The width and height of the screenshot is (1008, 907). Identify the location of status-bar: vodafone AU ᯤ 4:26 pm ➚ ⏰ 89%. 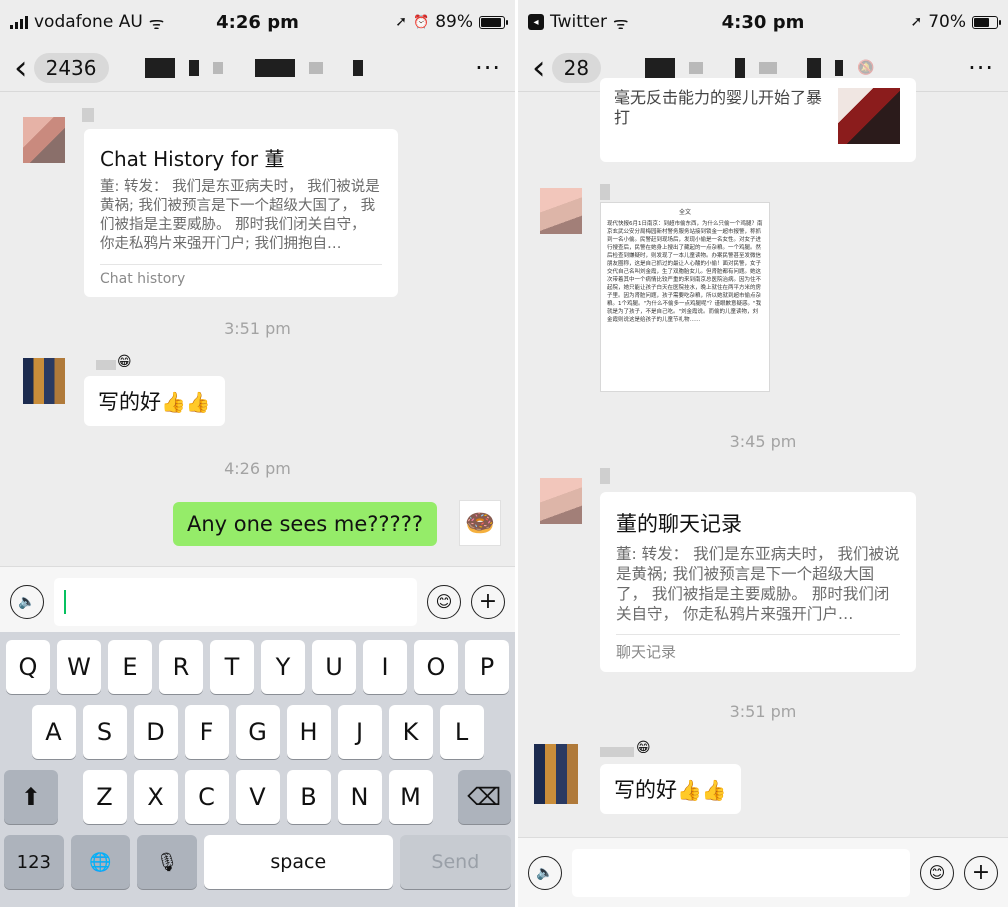
(257, 22).